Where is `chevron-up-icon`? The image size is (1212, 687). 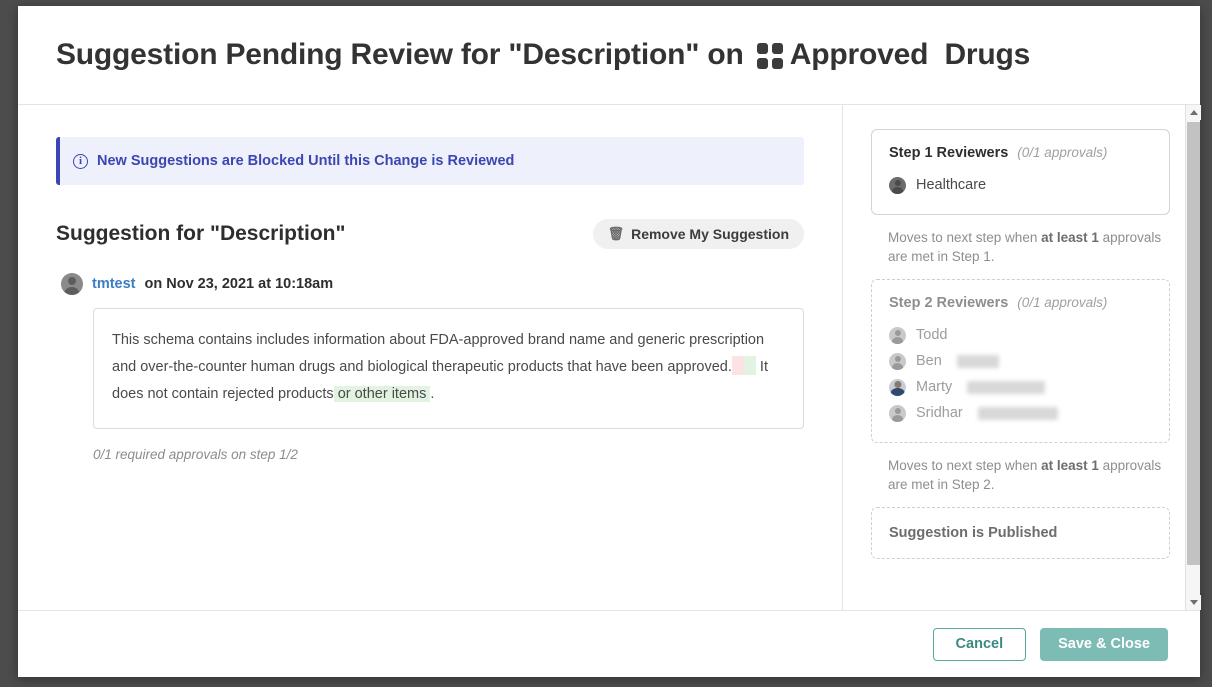
chevron-up-icon is located at coordinates (1193, 112).